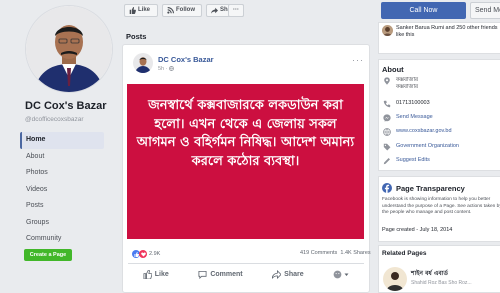 Image resolution: width=500 pixels, height=293 pixels. Describe the element at coordinates (62, 173) in the screenshot. I see `nav-item-photos: Photos` at that location.